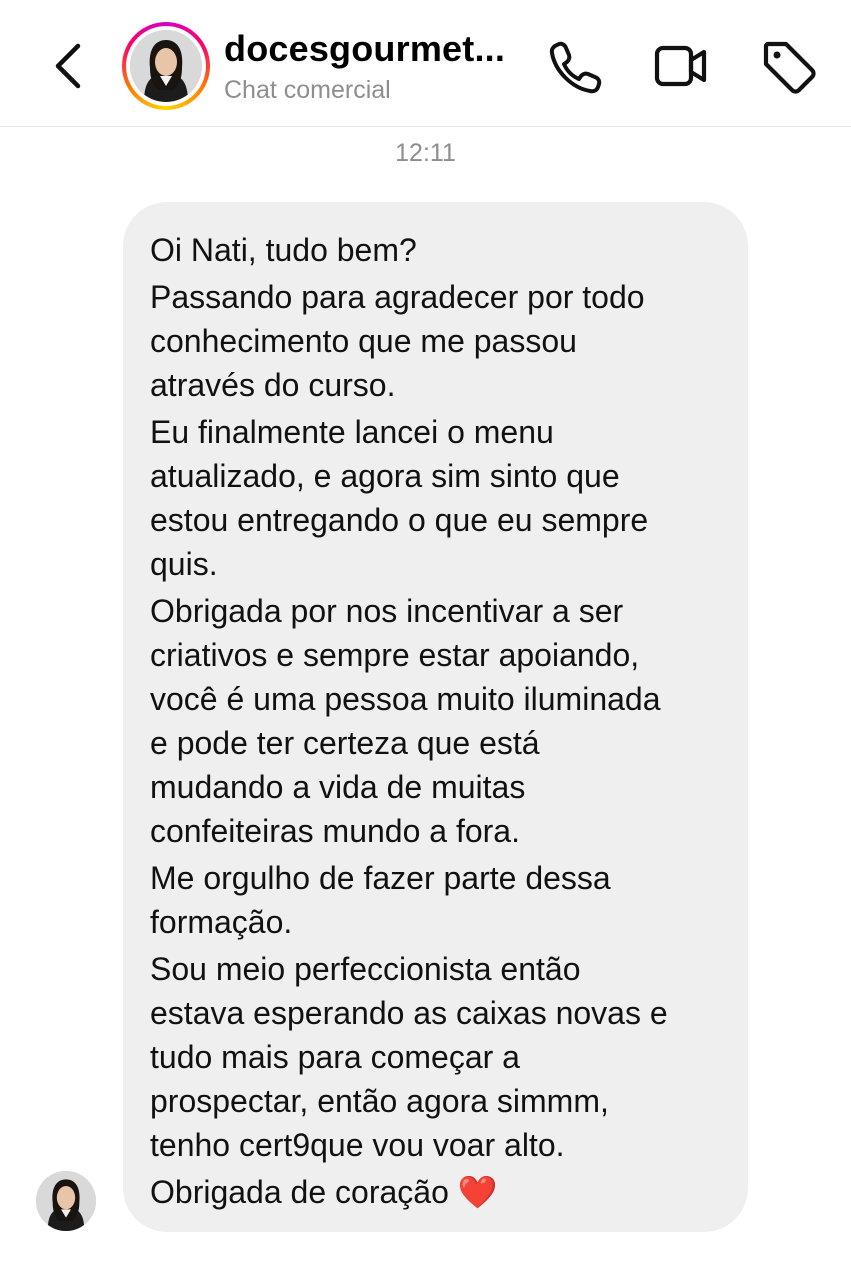 Image resolution: width=851 pixels, height=1280 pixels. I want to click on message-line: Obrigada de coração ❤️, so click(324, 1192).